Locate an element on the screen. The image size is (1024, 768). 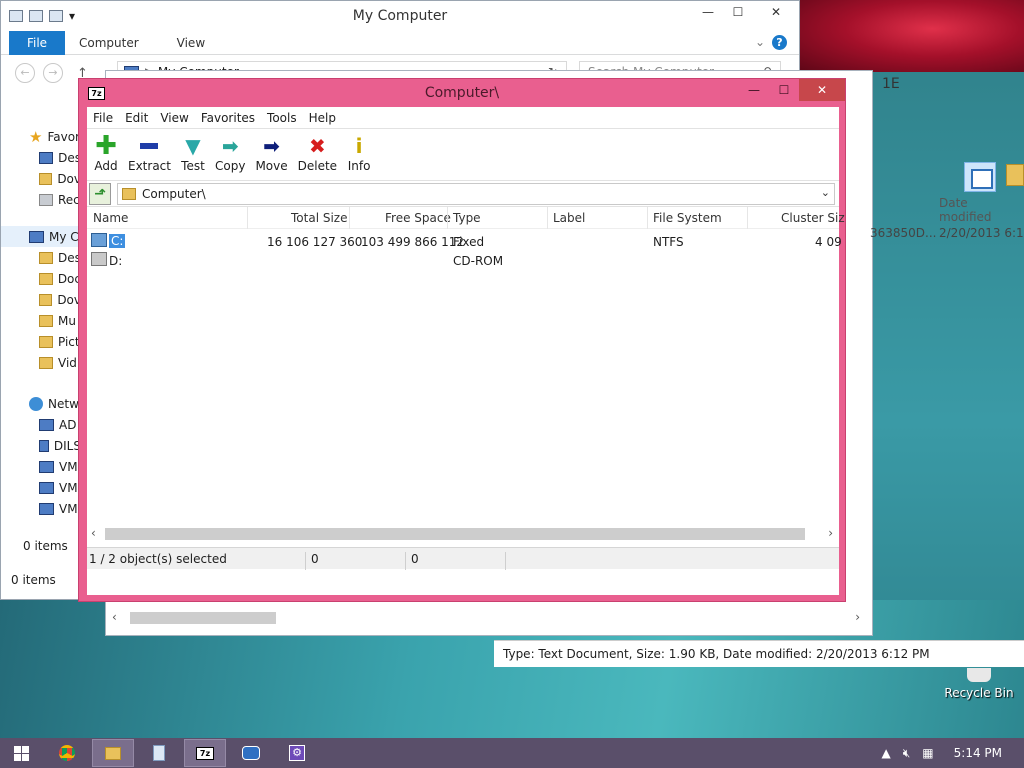
pictures-folder-icon is located at coordinates (46, 341).